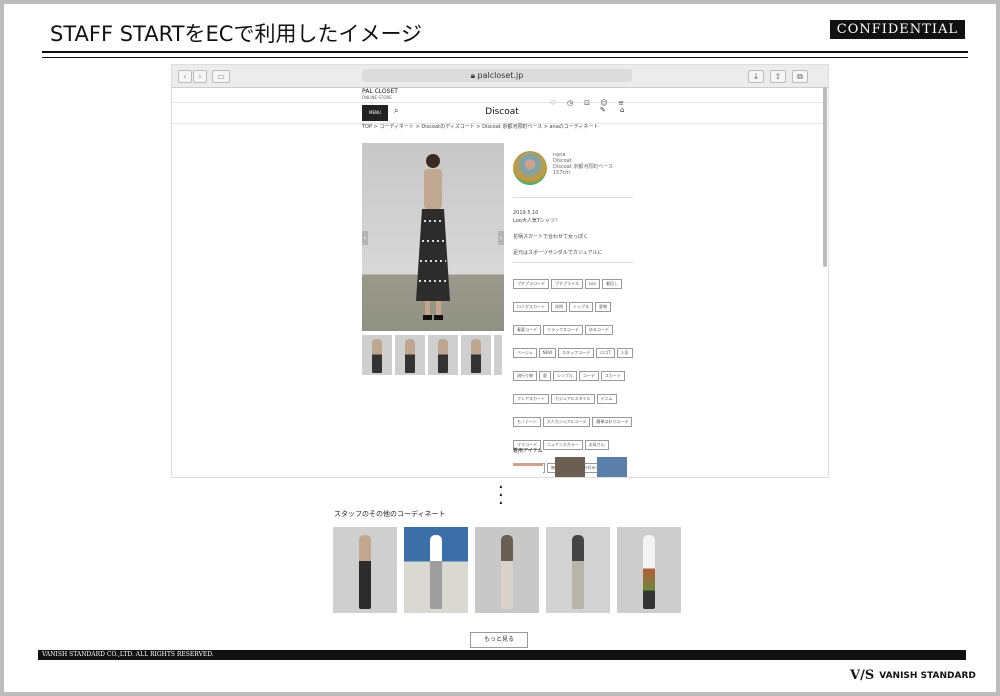 This screenshot has height=696, width=1000. What do you see at coordinates (592, 284) in the screenshot?
I see `tag-chip: Loo` at bounding box center [592, 284].